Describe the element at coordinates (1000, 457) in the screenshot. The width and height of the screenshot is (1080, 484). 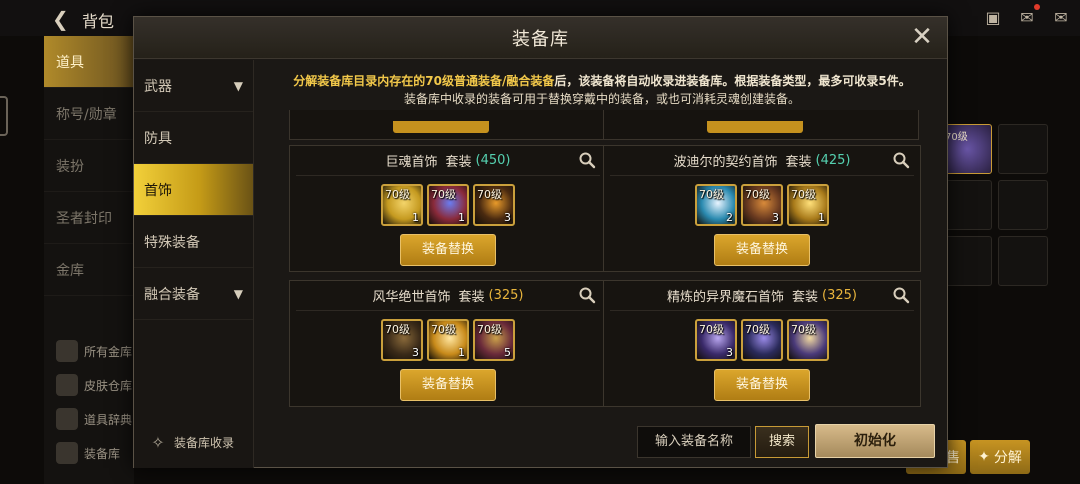
I see `decompose-button: ✦ 分解` at that location.